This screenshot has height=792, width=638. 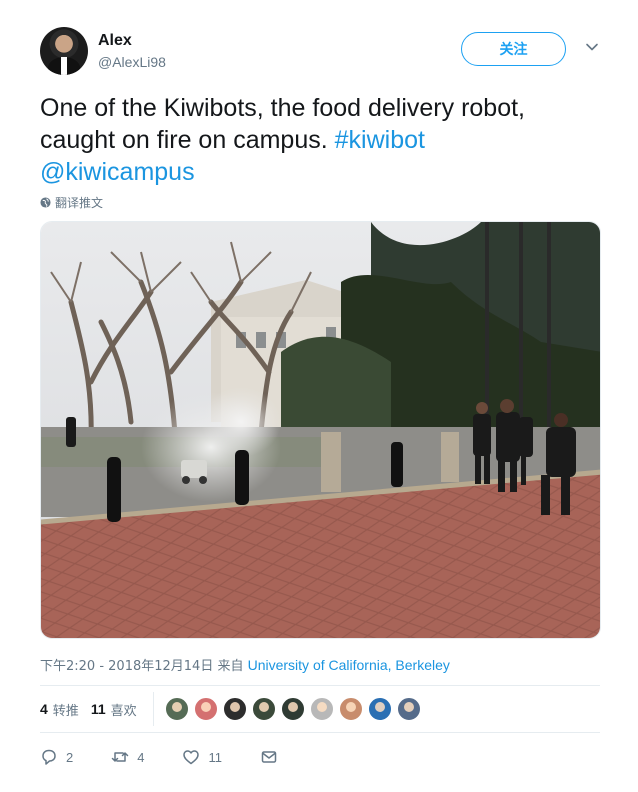 I want to click on likes-label: 喜欢, so click(x=123, y=711).